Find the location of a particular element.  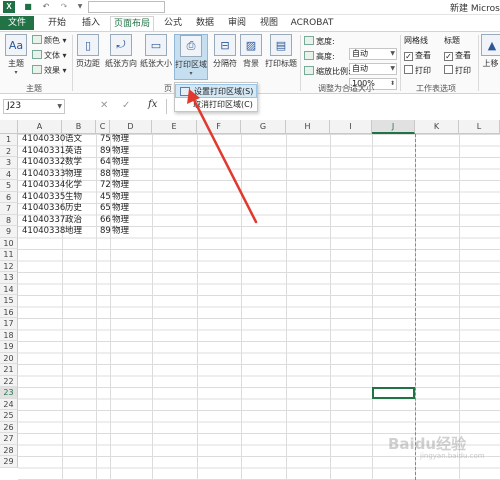

table-cell: 41040335 is located at coordinates (43, 198).